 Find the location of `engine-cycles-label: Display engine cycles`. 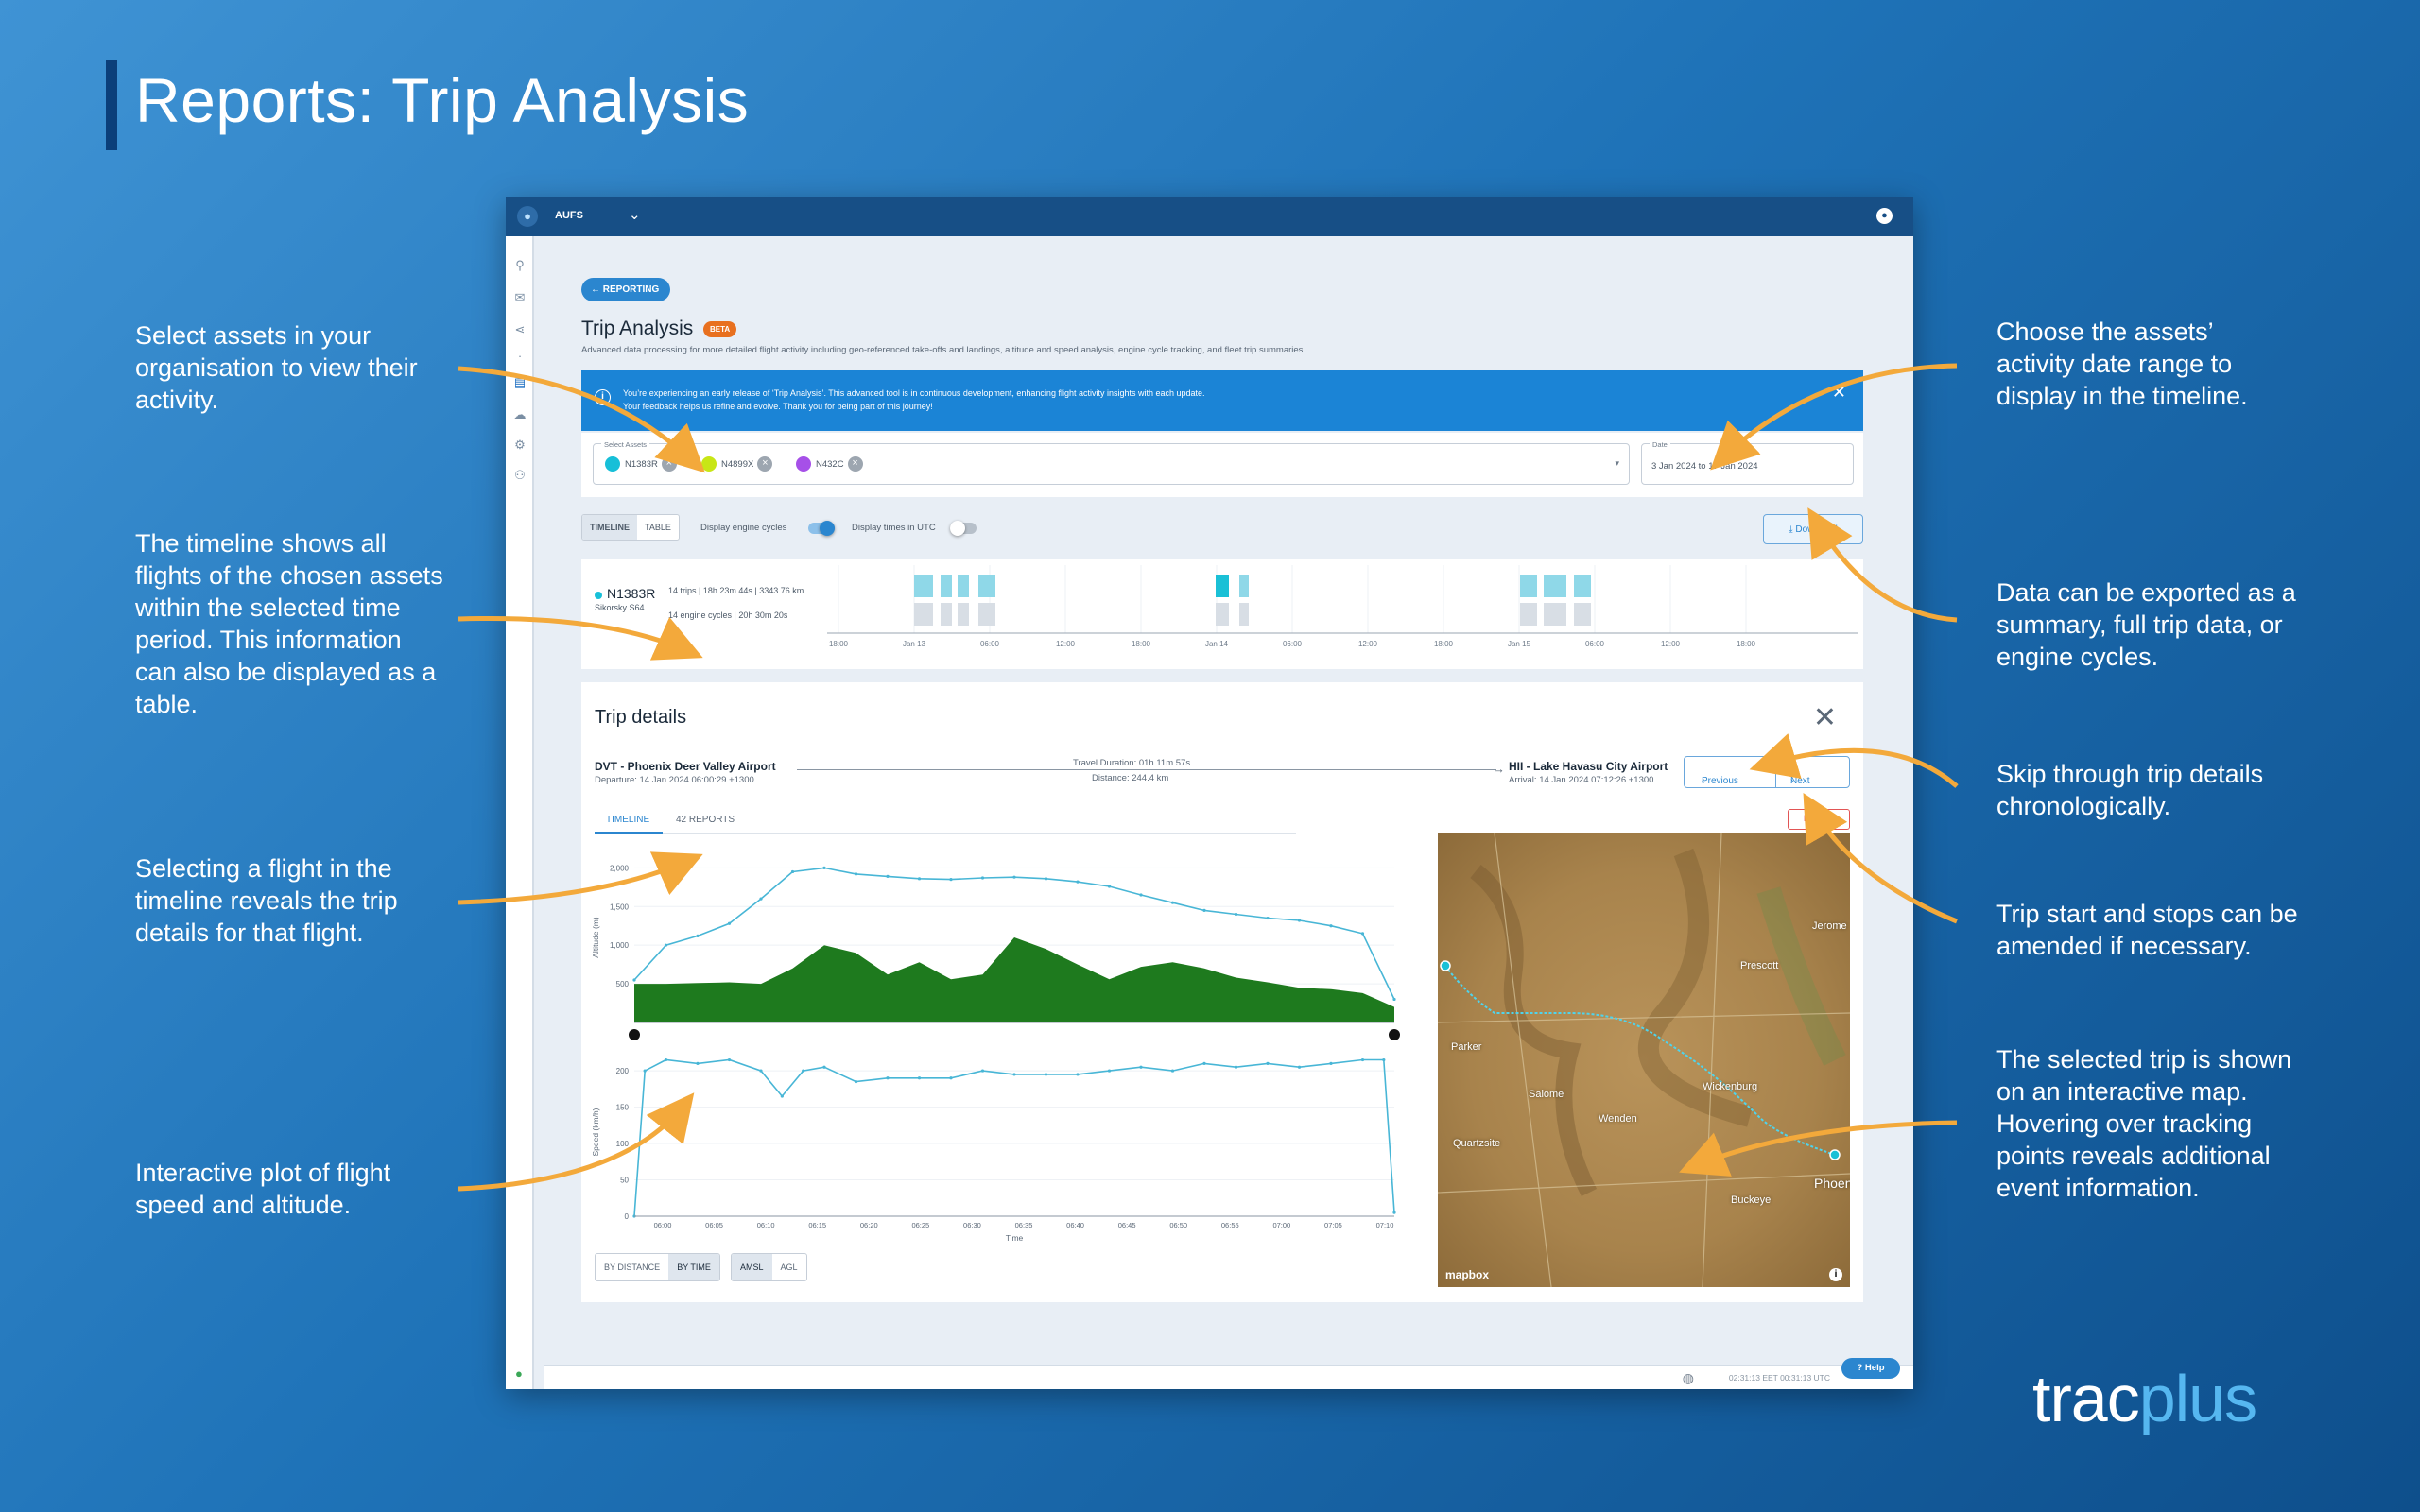

engine-cycles-label: Display engine cycles is located at coordinates (743, 528).